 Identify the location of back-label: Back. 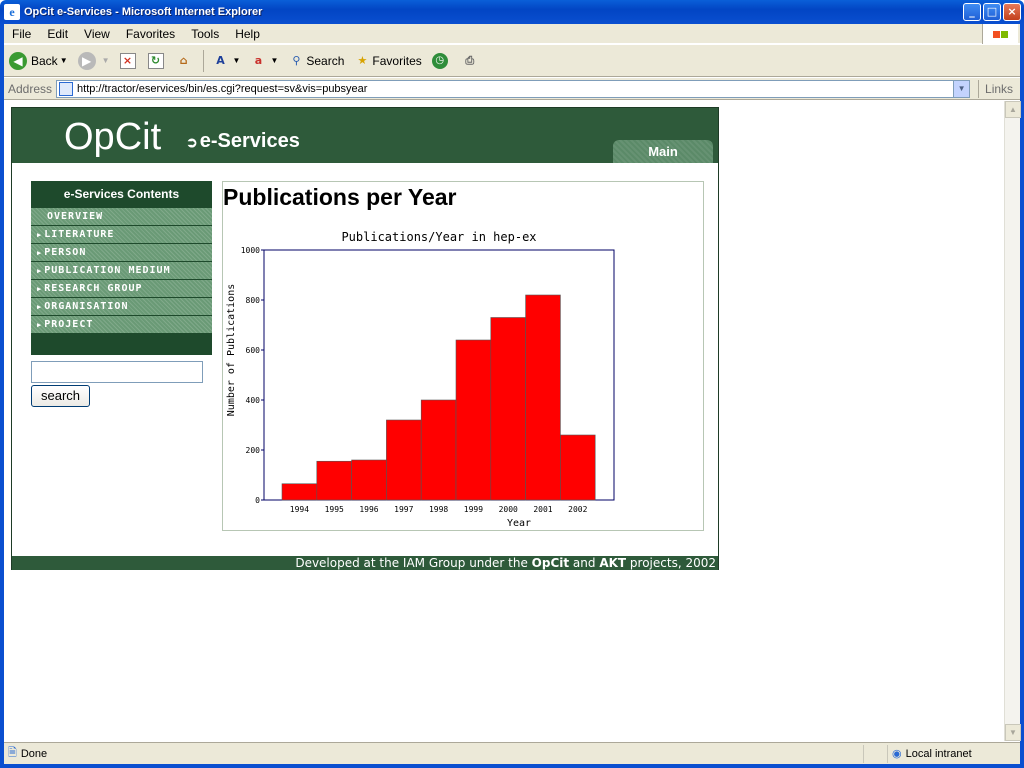
(44, 60).